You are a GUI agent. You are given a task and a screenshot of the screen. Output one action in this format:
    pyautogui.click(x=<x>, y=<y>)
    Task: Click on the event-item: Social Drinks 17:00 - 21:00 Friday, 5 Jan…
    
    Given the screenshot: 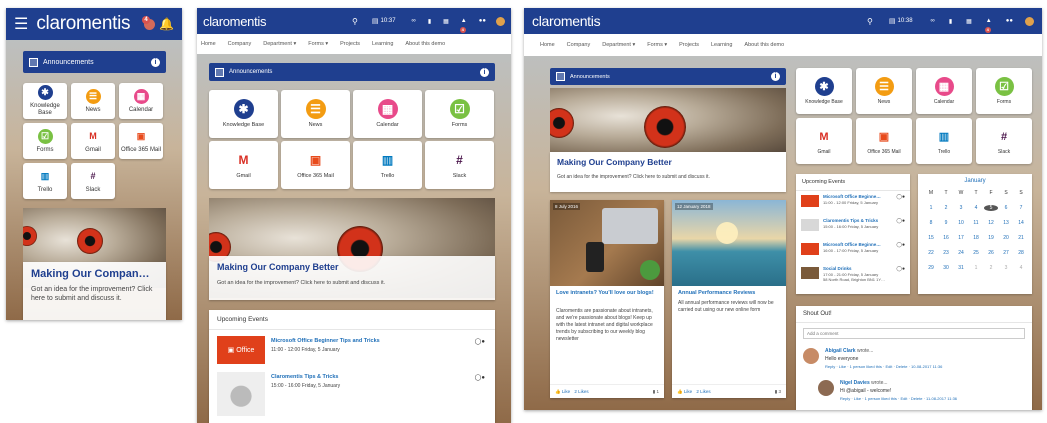 What is the action you would take?
    pyautogui.click(x=853, y=277)
    